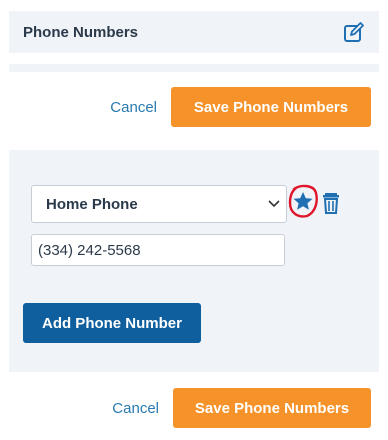 The image size is (388, 440). What do you see at coordinates (133, 107) in the screenshot?
I see `cancel-link-top: Cancel` at bounding box center [133, 107].